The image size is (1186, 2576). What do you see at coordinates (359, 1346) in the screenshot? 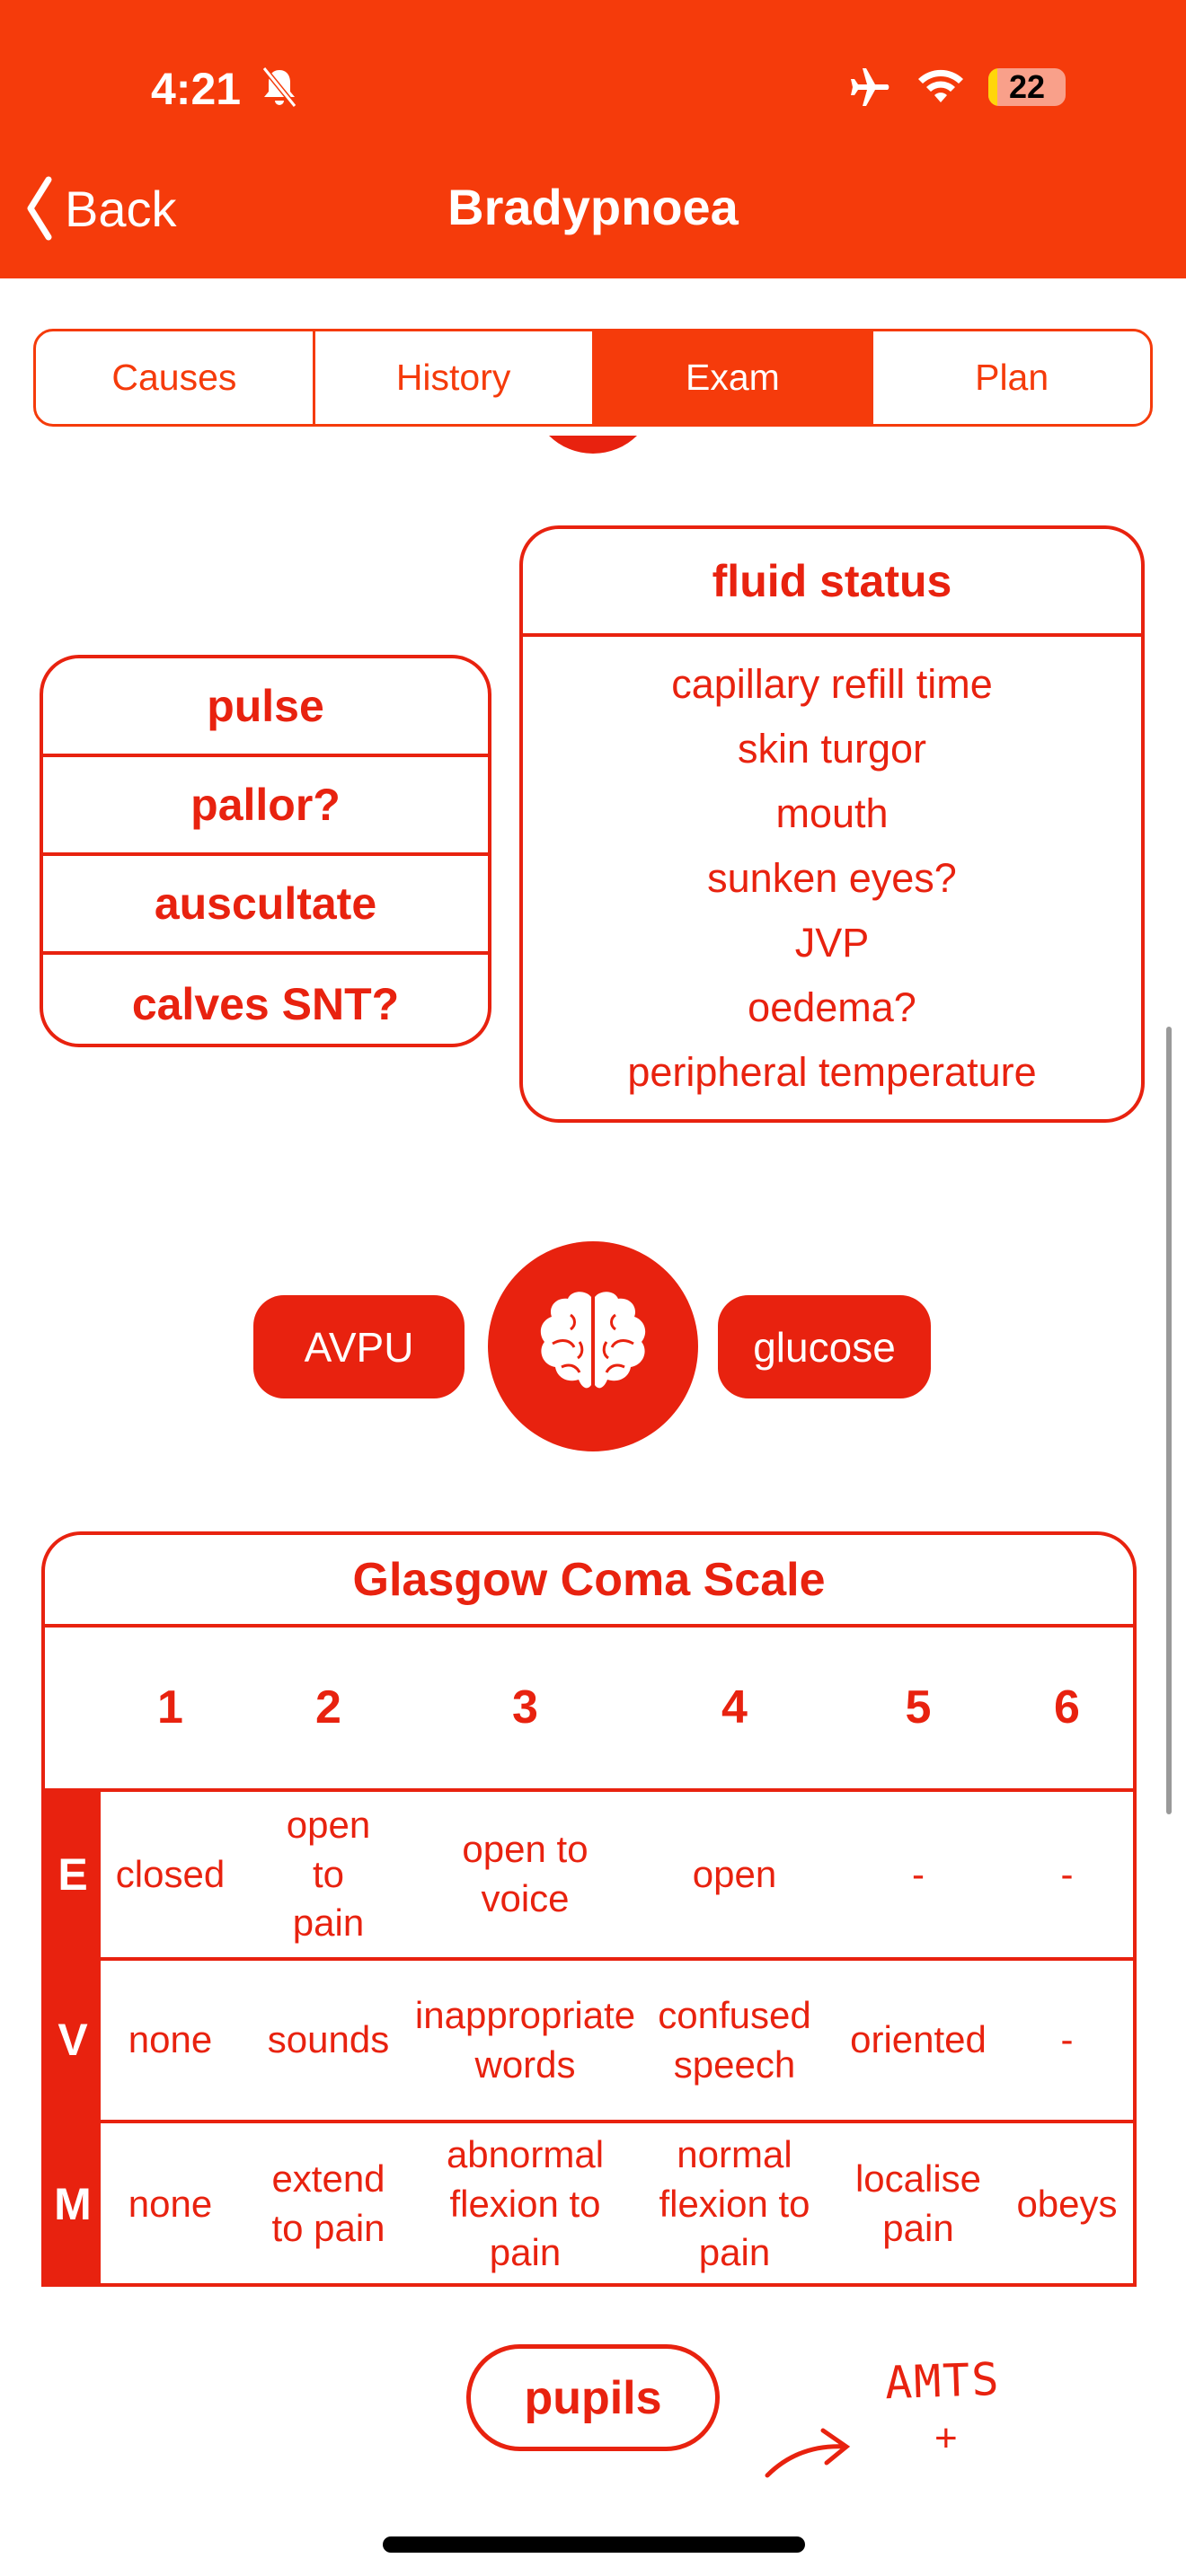
I see `avpu-button: AVPU` at bounding box center [359, 1346].